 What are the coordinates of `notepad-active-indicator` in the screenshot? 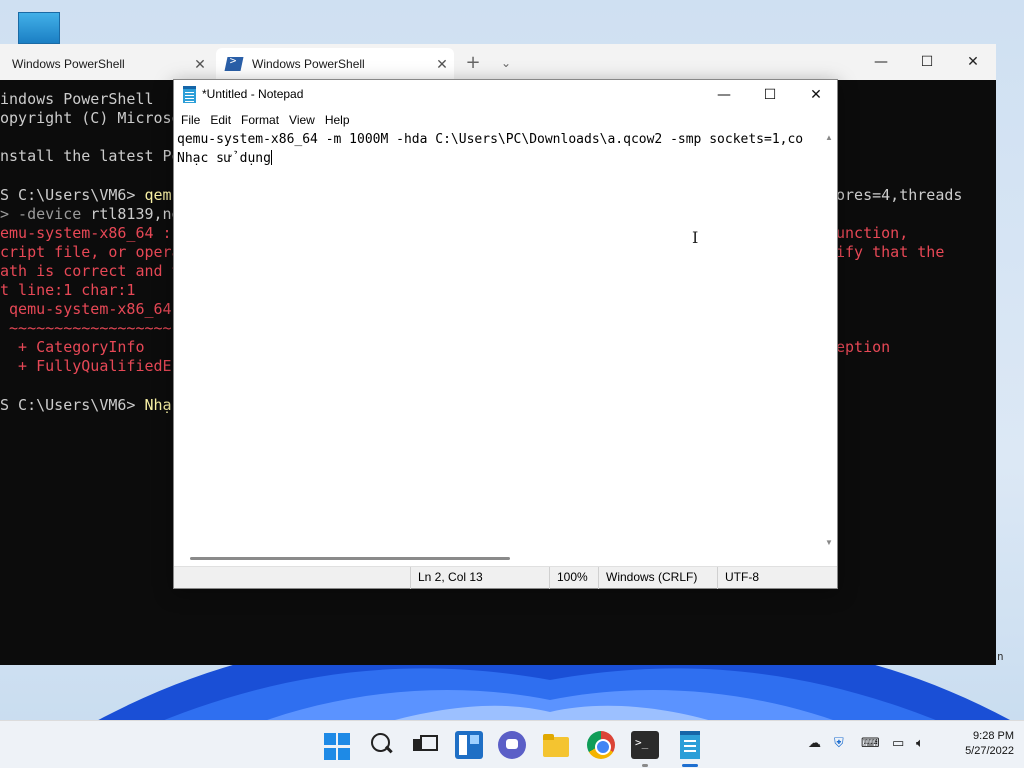 It's located at (690, 765).